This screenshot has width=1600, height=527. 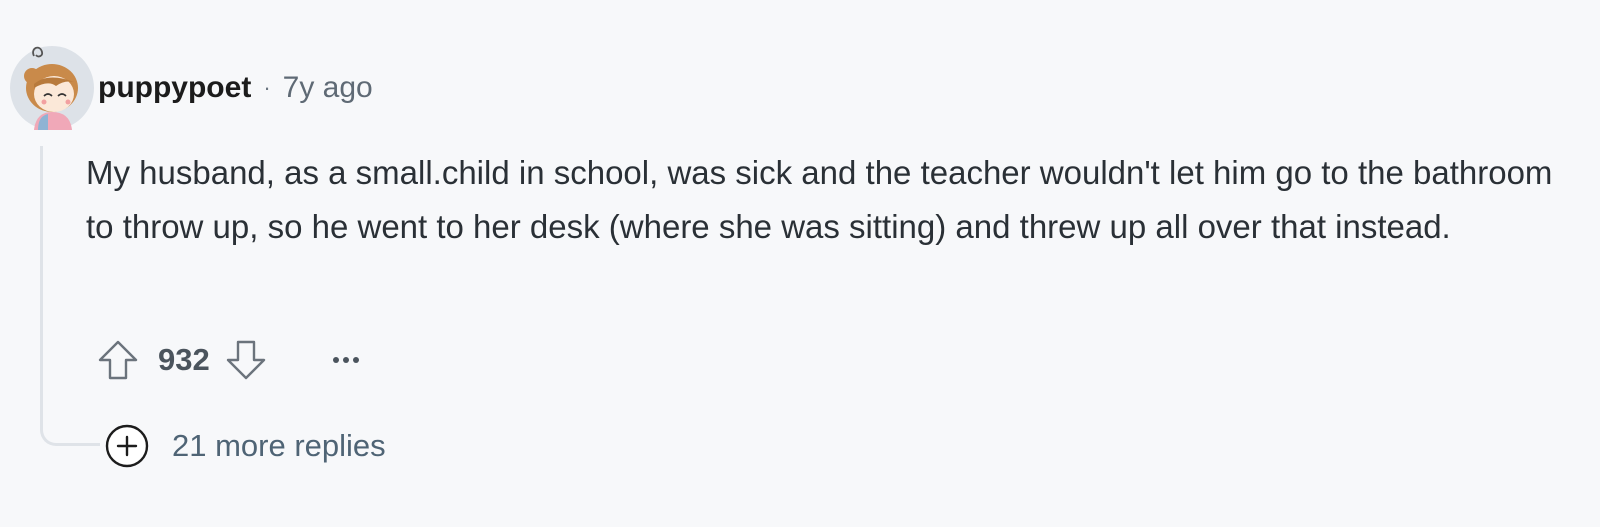 What do you see at coordinates (127, 446) in the screenshot?
I see `plus-circle-icon` at bounding box center [127, 446].